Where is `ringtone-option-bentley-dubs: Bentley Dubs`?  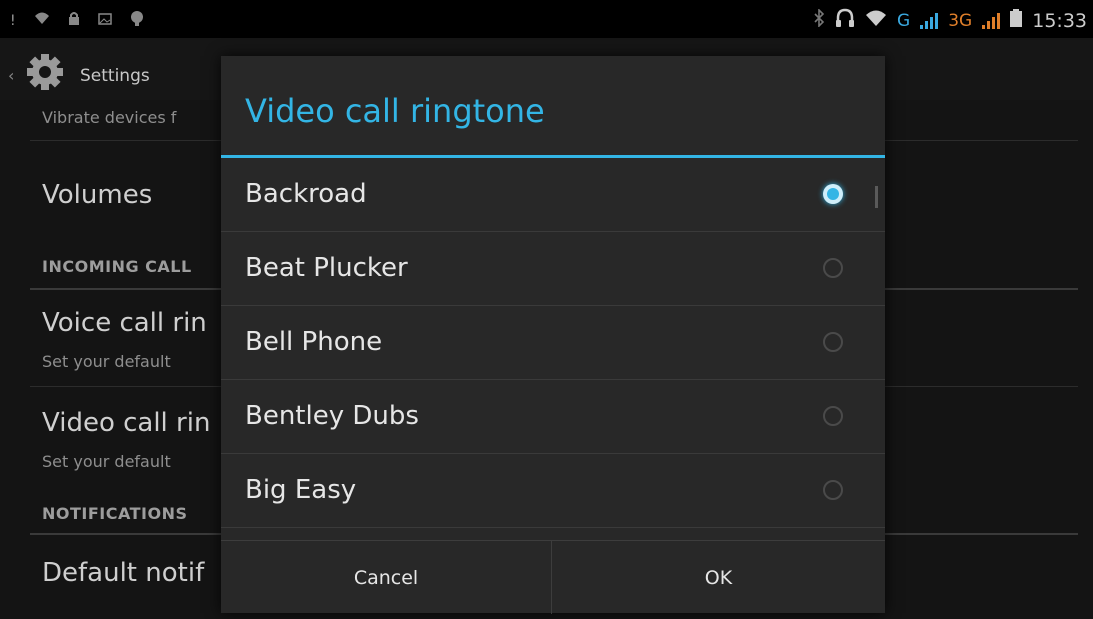
ringtone-option-bentley-dubs: Bentley Dubs is located at coordinates (553, 417).